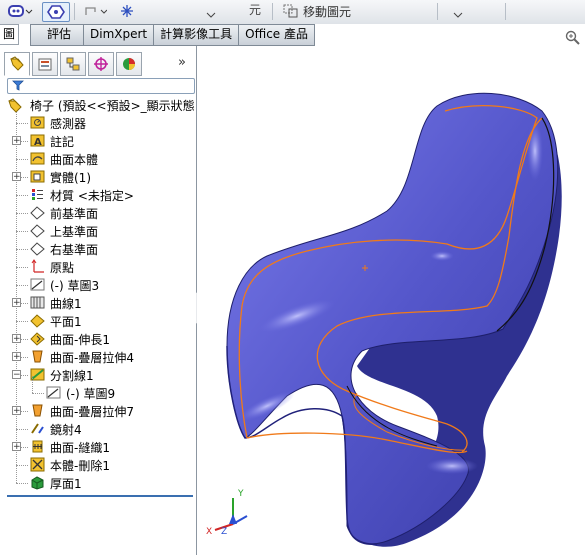 The image size is (585, 555). I want to click on tree-item-label: 曲面-疊層拉伸7, so click(92, 411).